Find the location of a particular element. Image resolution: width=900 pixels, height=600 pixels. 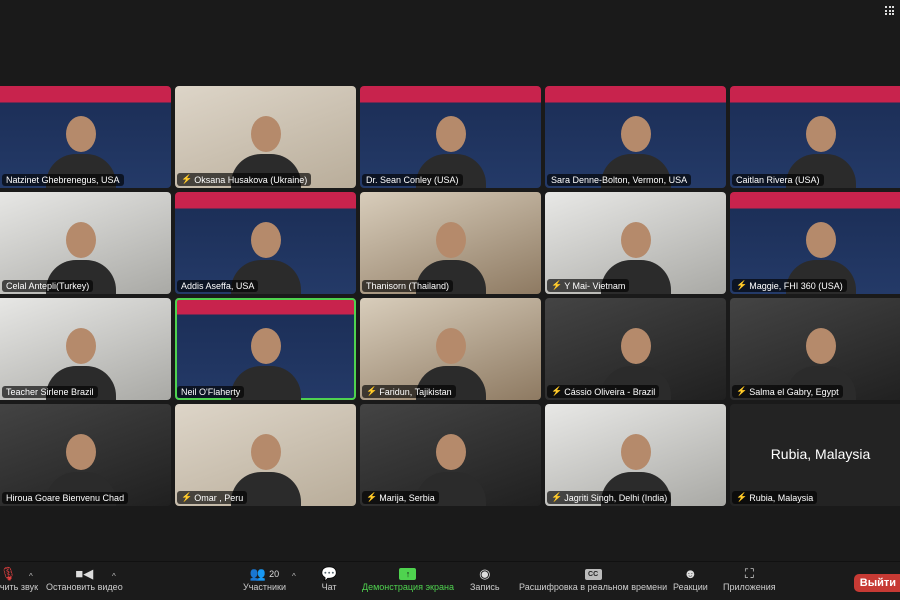

participant-name: Teacher Sirlene Brazil is located at coordinates (50, 392).